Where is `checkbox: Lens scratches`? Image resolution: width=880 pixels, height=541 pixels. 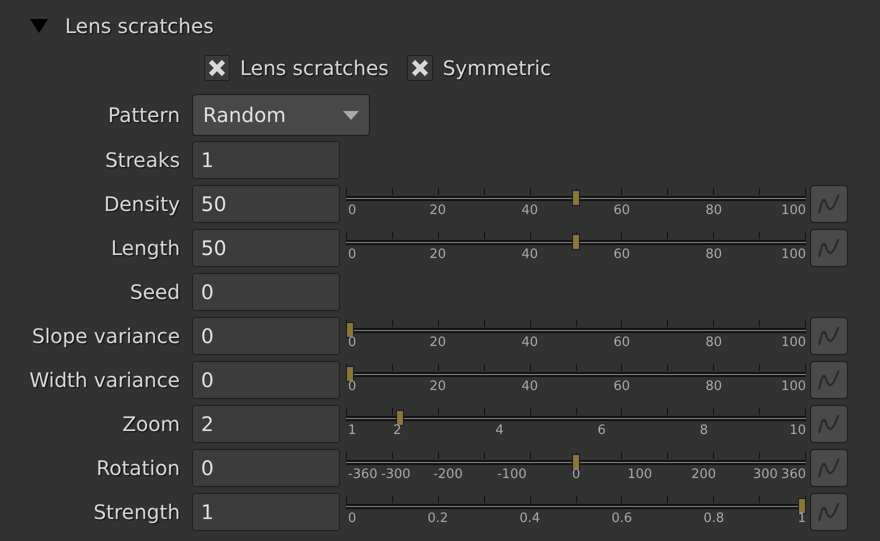
checkbox: Lens scratches is located at coordinates (296, 68).